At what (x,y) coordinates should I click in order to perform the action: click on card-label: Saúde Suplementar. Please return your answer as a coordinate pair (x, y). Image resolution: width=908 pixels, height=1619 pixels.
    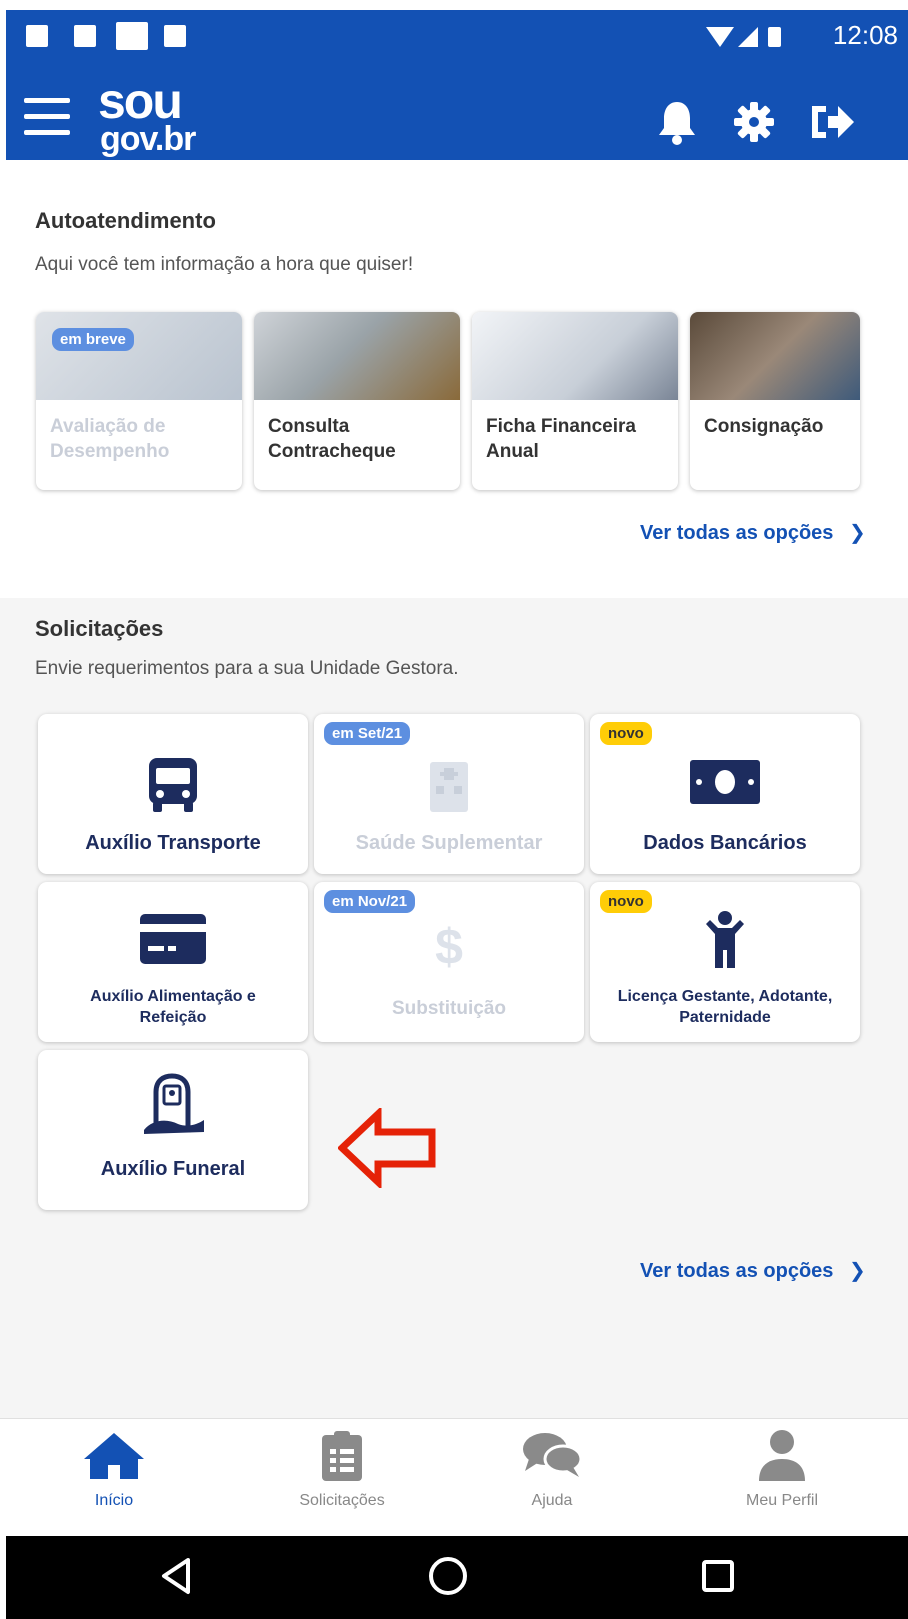
    Looking at the image, I should click on (449, 843).